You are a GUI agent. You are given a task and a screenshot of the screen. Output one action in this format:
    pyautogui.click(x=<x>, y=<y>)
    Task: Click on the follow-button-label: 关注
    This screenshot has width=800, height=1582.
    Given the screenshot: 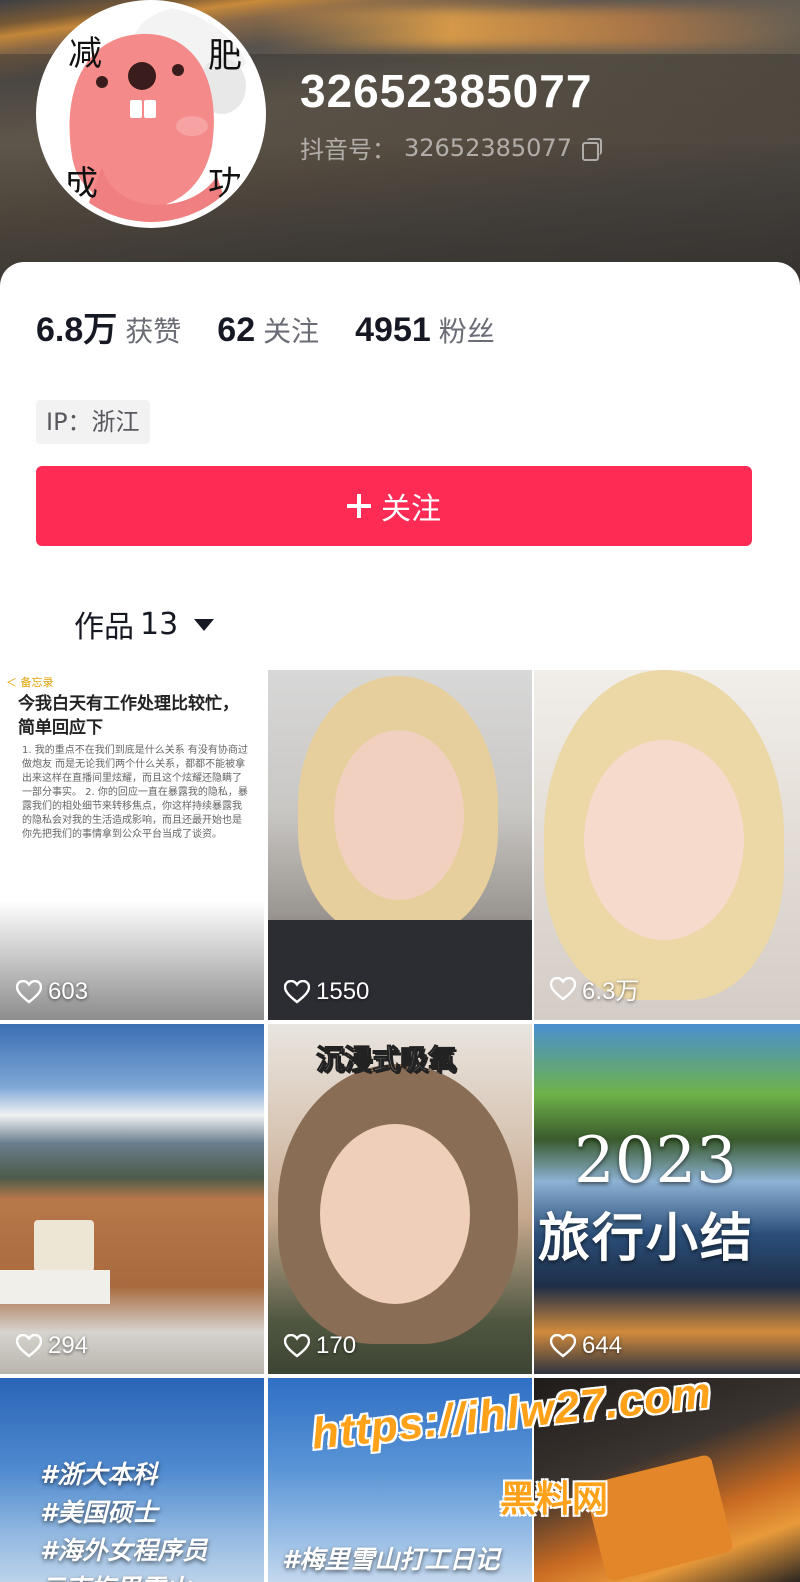 What is the action you would take?
    pyautogui.click(x=411, y=509)
    